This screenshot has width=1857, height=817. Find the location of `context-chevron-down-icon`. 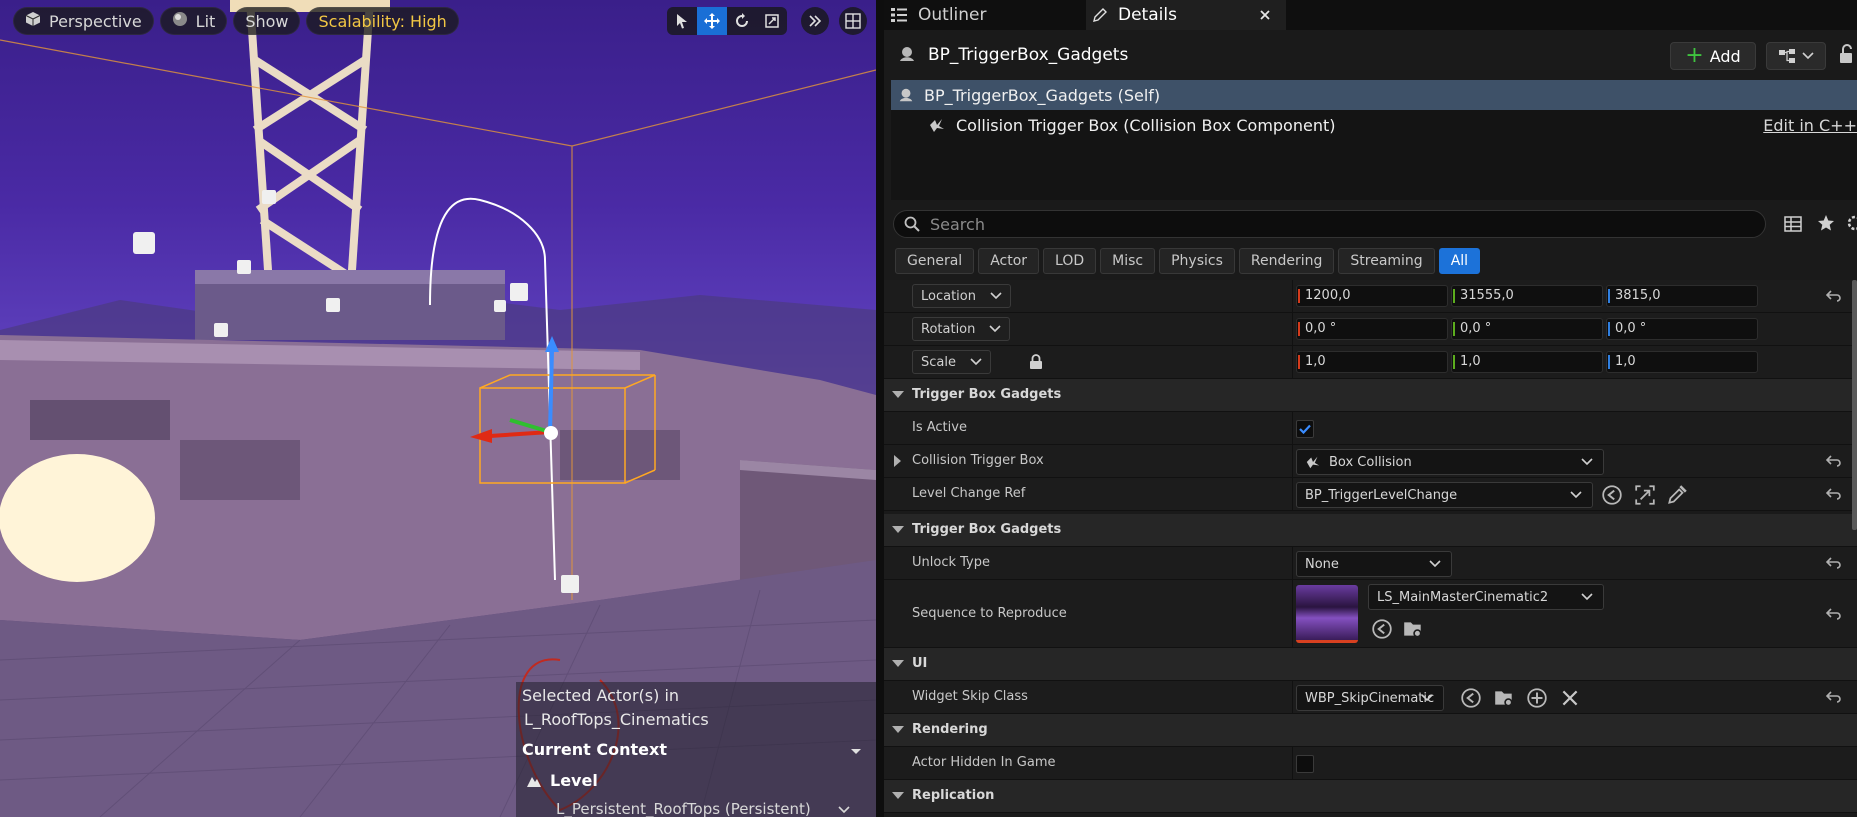

context-chevron-down-icon is located at coordinates (856, 752).